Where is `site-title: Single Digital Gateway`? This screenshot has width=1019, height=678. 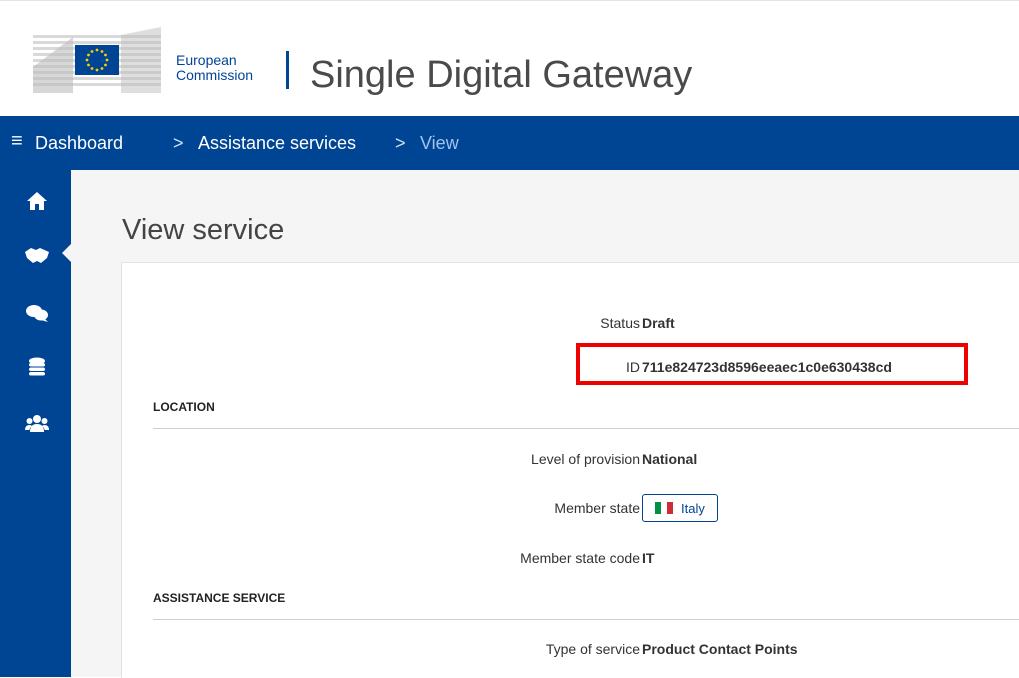
site-title: Single Digital Gateway is located at coordinates (501, 75).